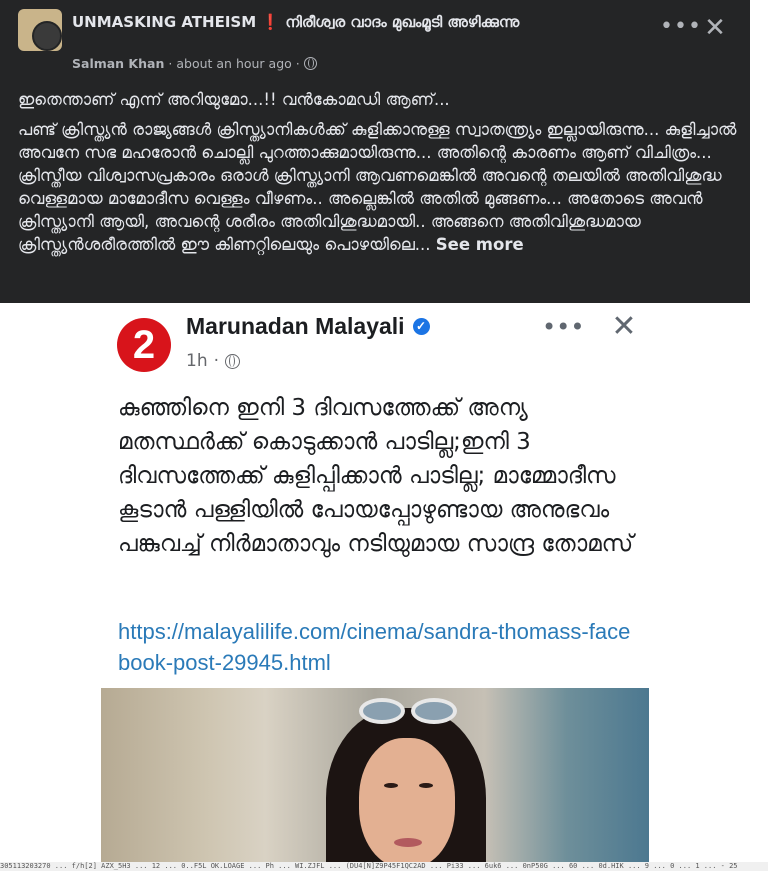  What do you see at coordinates (47, 36) in the screenshot?
I see `author-avatar` at bounding box center [47, 36].